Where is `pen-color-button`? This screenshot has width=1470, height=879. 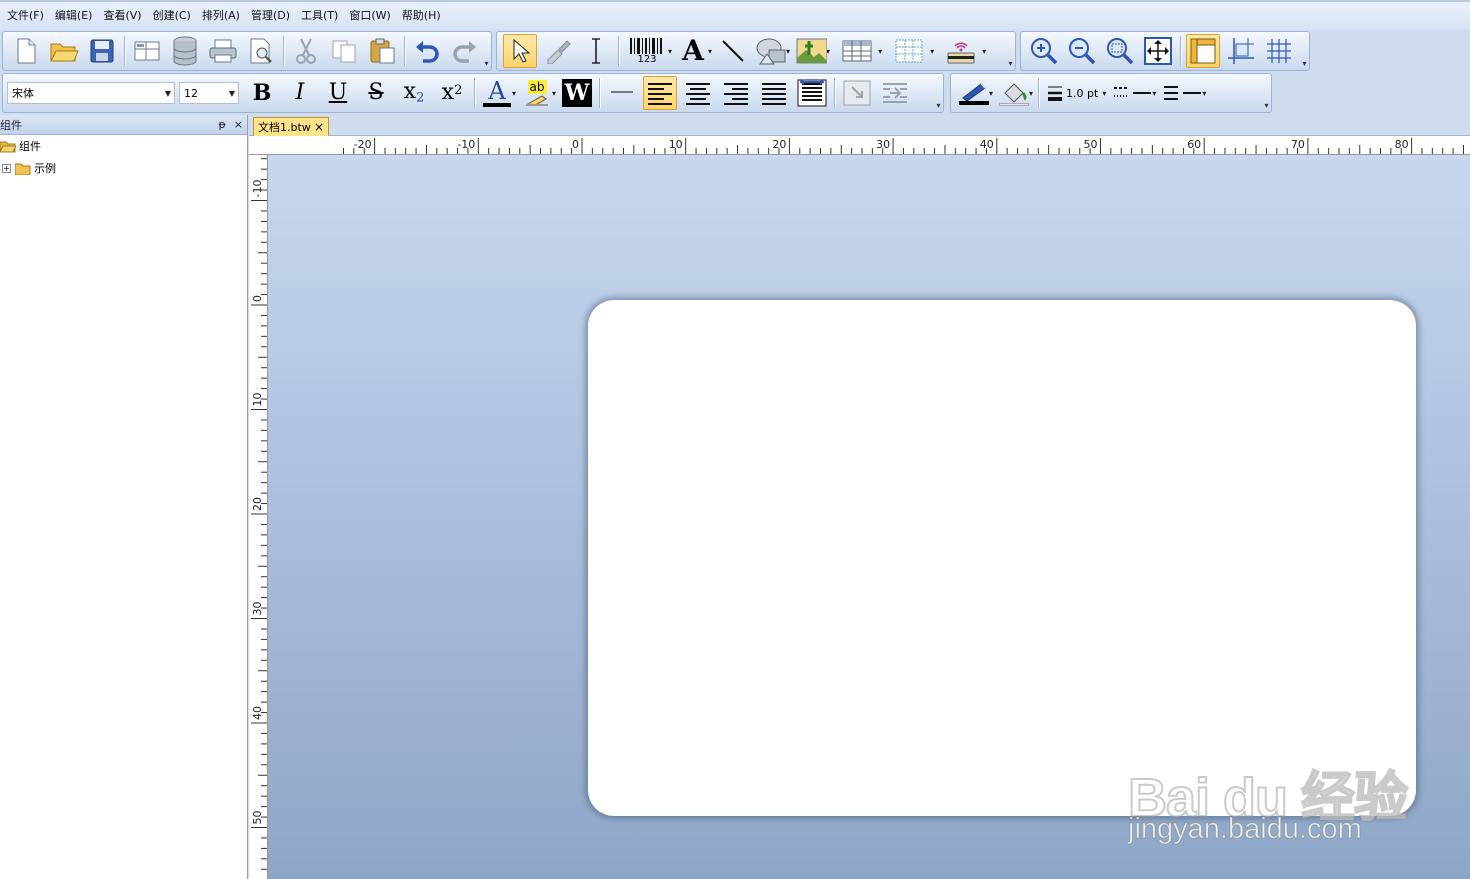
pen-color-button is located at coordinates (974, 93).